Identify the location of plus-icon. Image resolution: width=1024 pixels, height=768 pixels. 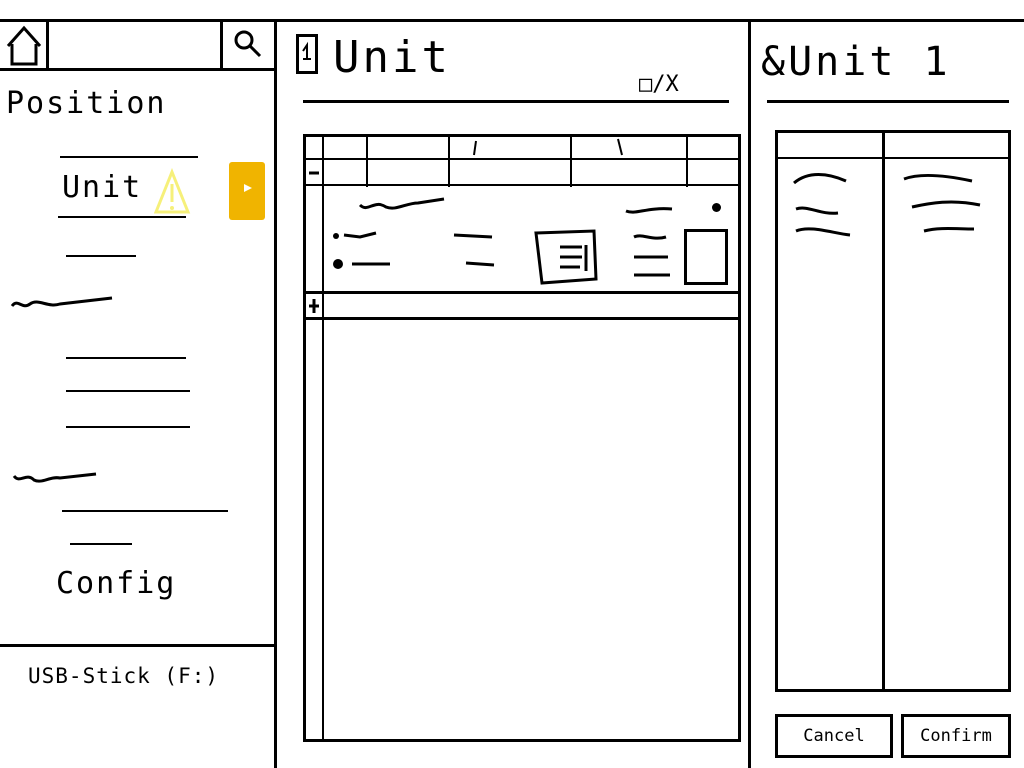
(314, 306).